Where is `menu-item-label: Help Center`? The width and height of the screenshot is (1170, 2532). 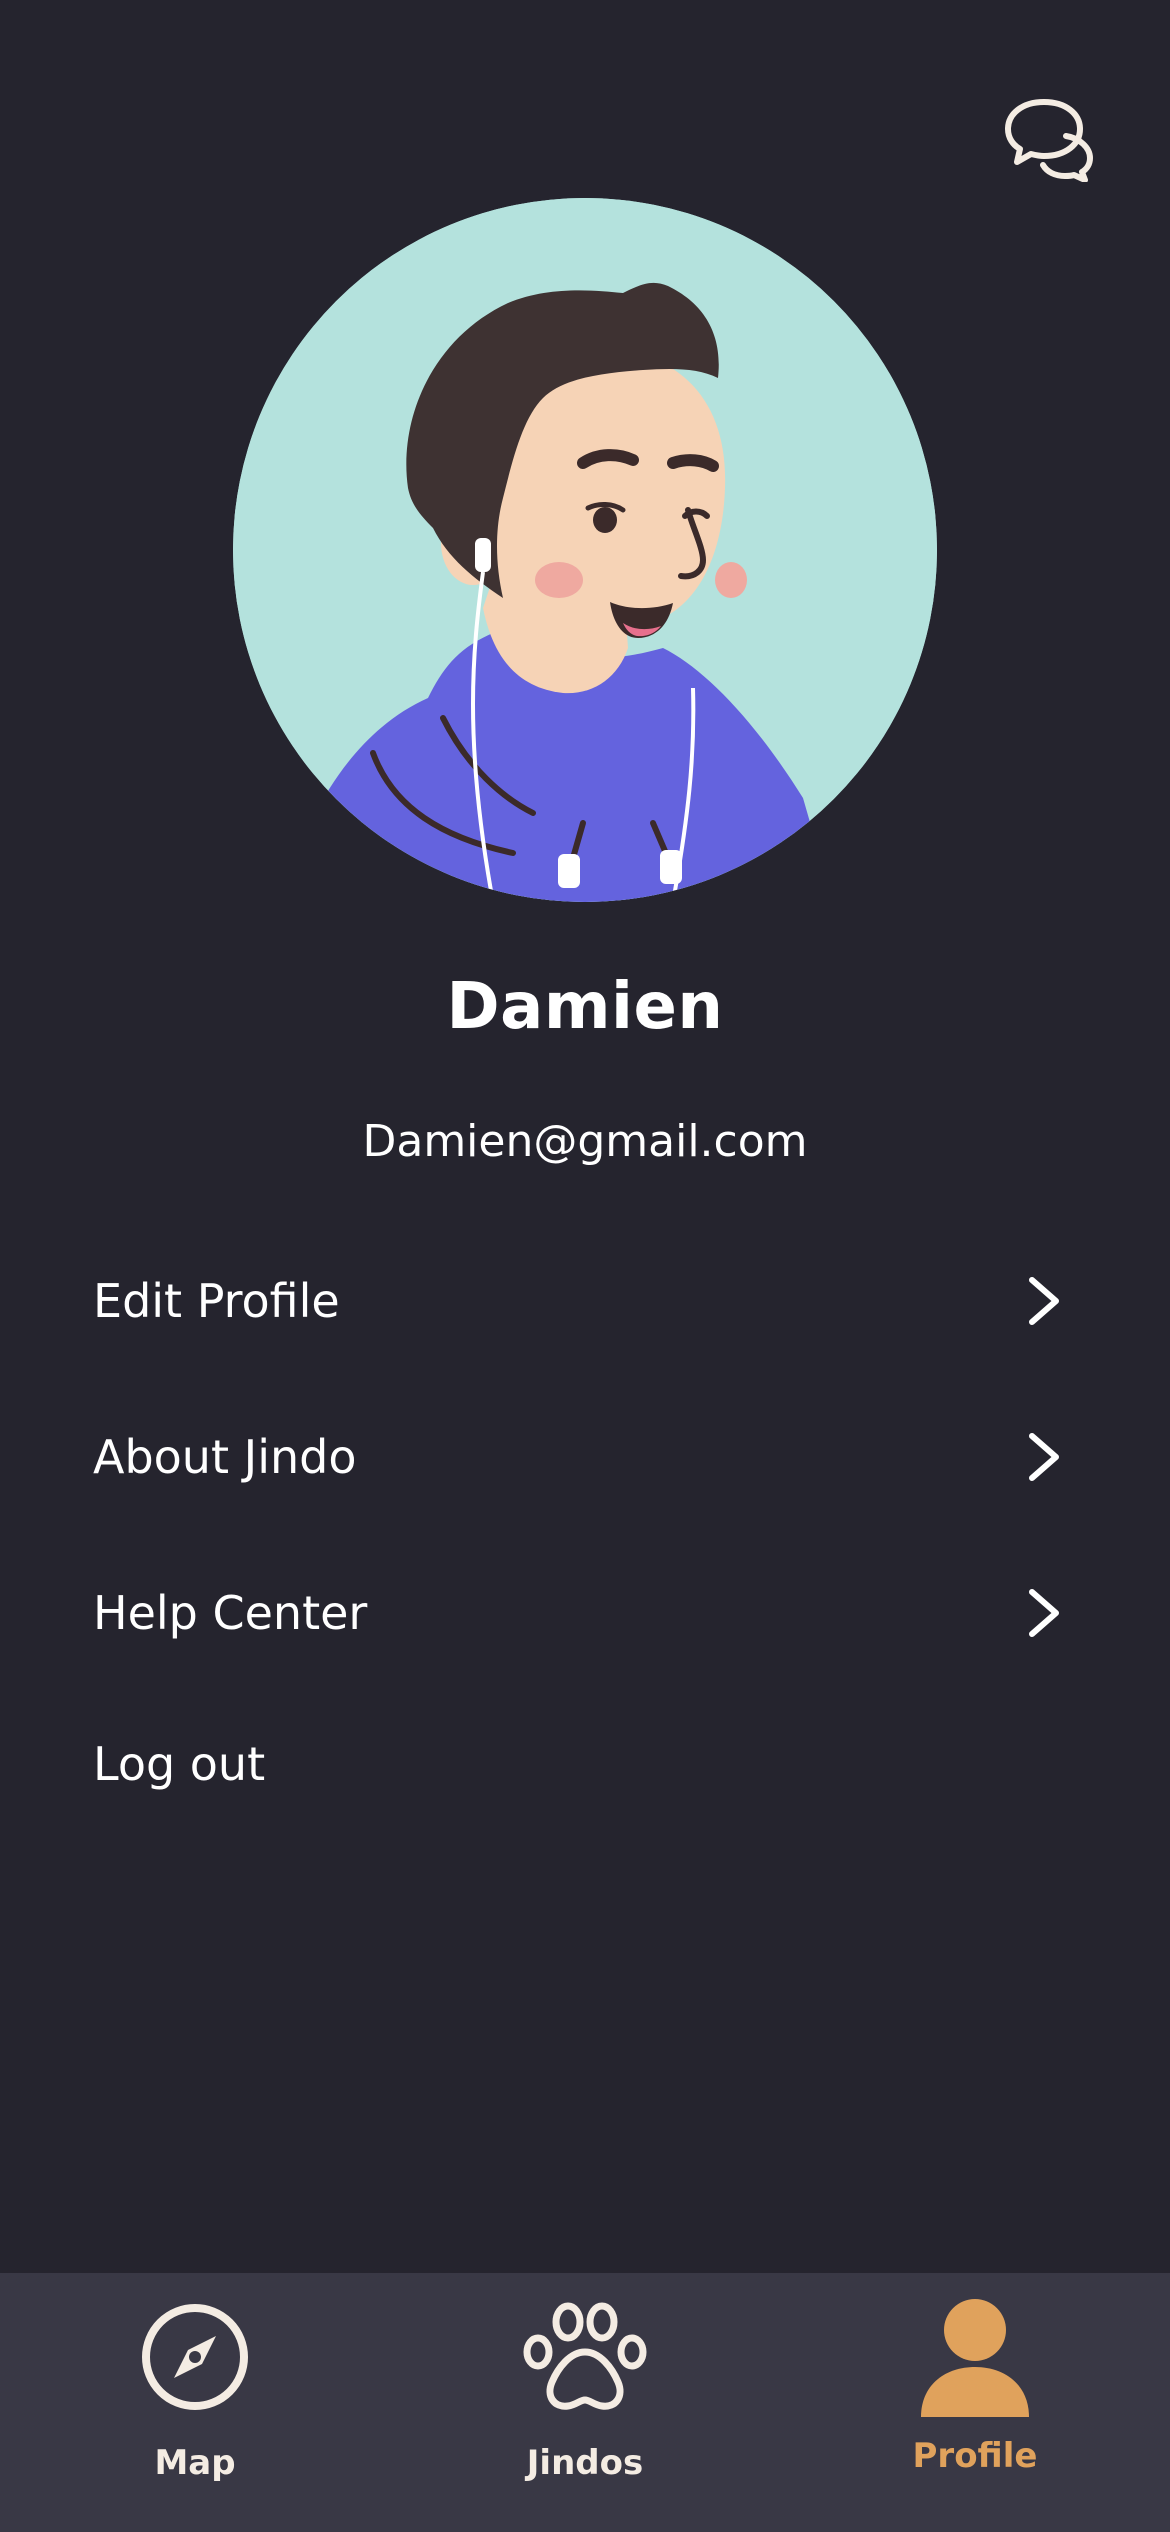 menu-item-label: Help Center is located at coordinates (230, 1613).